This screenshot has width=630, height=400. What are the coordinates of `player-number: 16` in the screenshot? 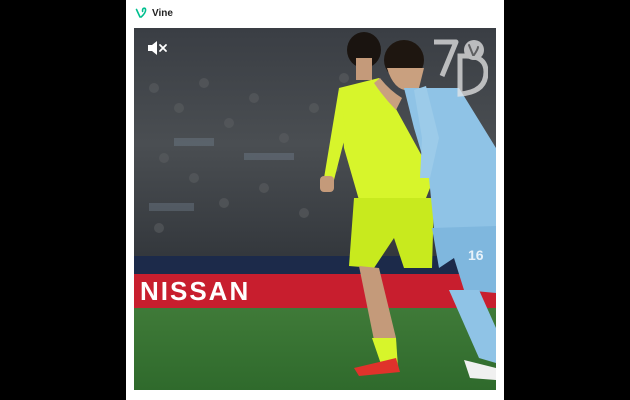 It's located at (476, 255).